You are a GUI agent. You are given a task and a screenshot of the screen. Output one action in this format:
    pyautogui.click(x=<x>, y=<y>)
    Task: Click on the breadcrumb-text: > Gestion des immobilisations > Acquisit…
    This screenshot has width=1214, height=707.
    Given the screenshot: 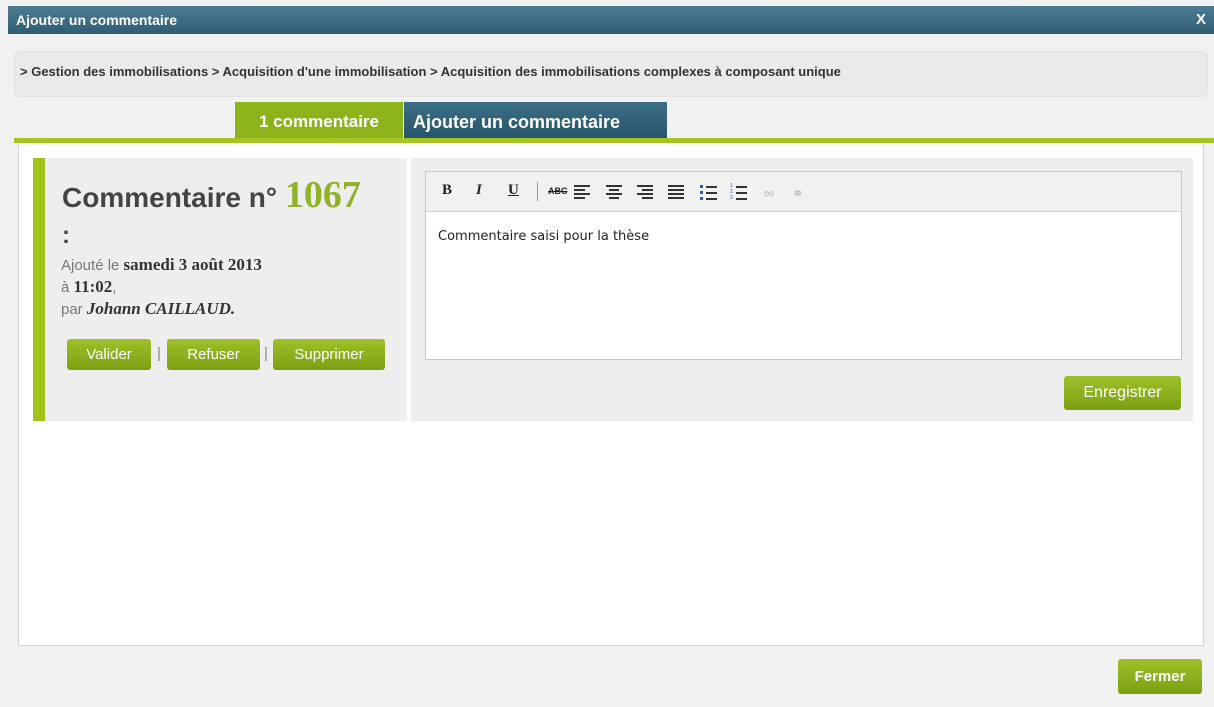 What is the action you would take?
    pyautogui.click(x=430, y=71)
    